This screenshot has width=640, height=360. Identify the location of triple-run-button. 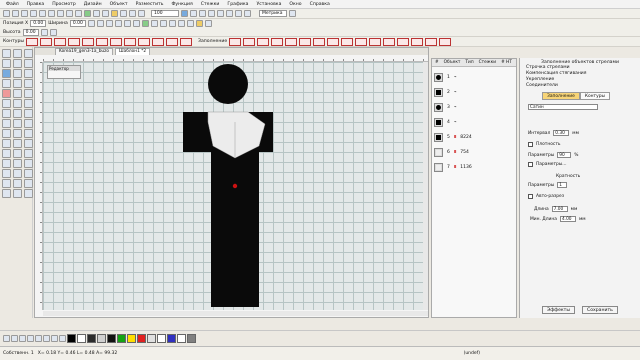
(46, 41).